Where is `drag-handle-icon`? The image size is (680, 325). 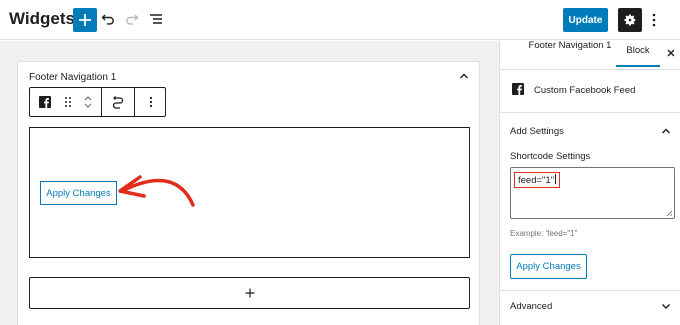
drag-handle-icon is located at coordinates (68, 102).